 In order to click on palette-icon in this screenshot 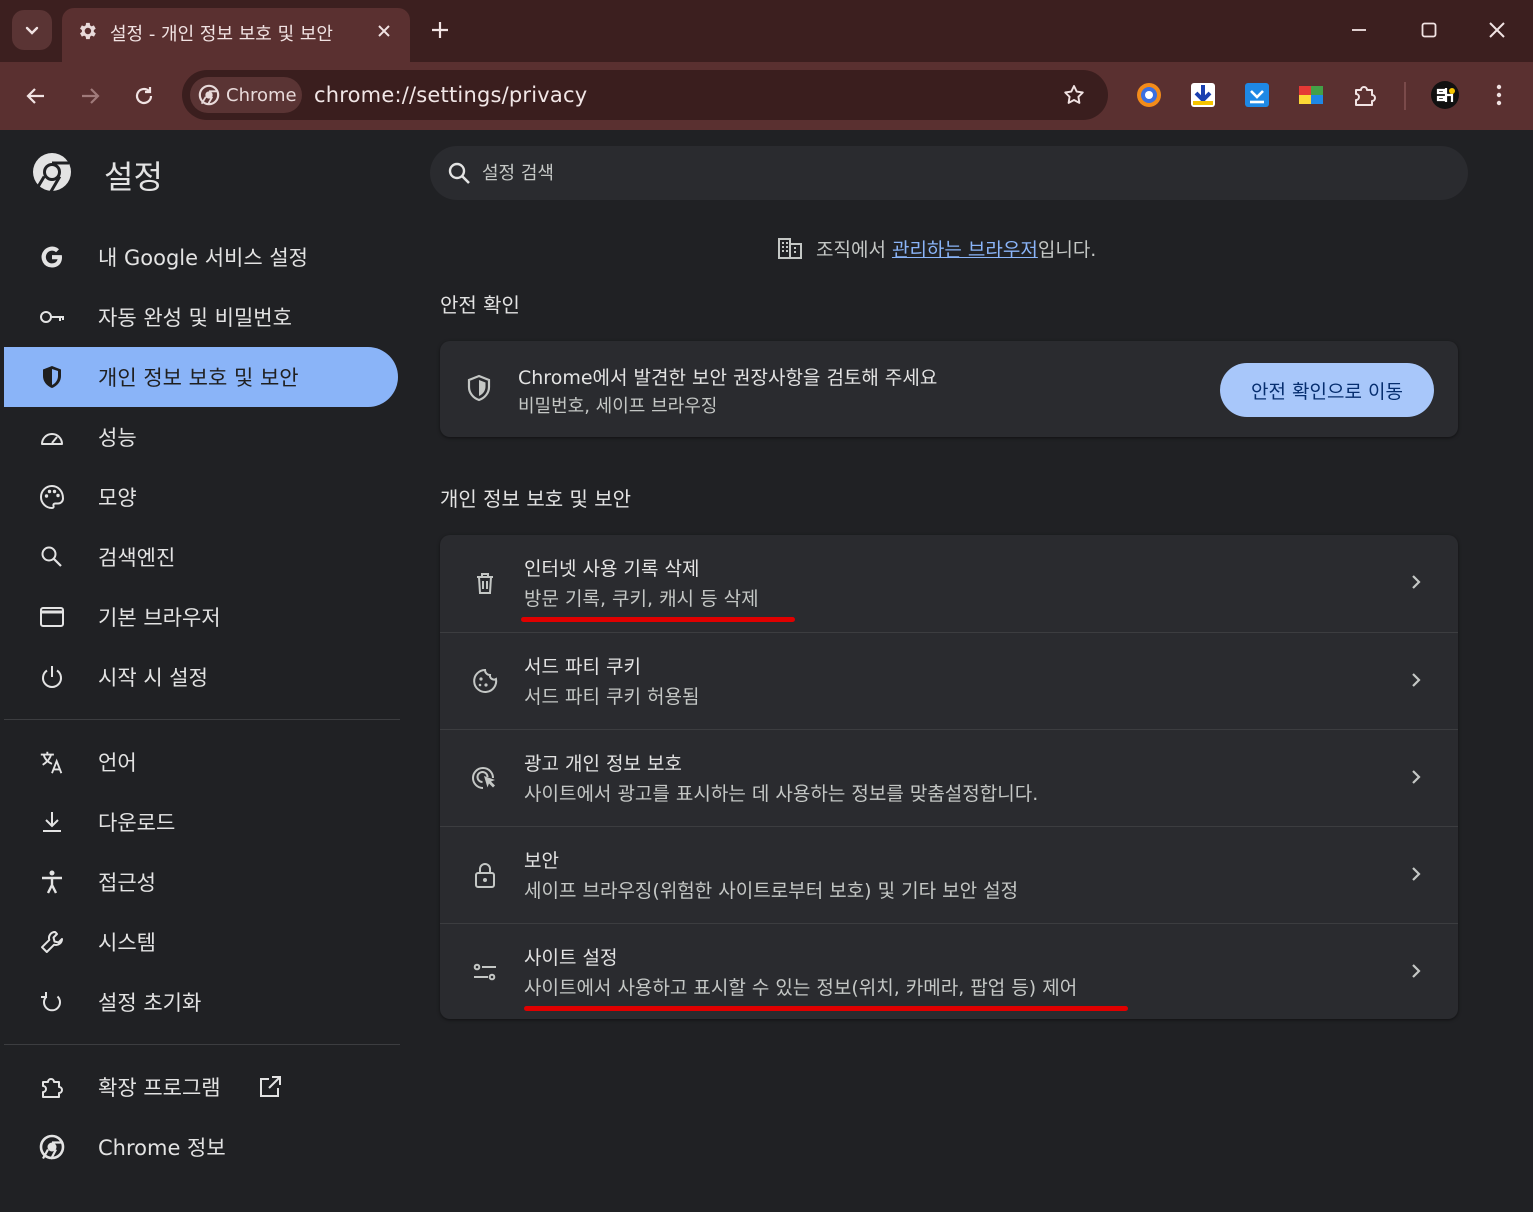, I will do `click(52, 497)`.